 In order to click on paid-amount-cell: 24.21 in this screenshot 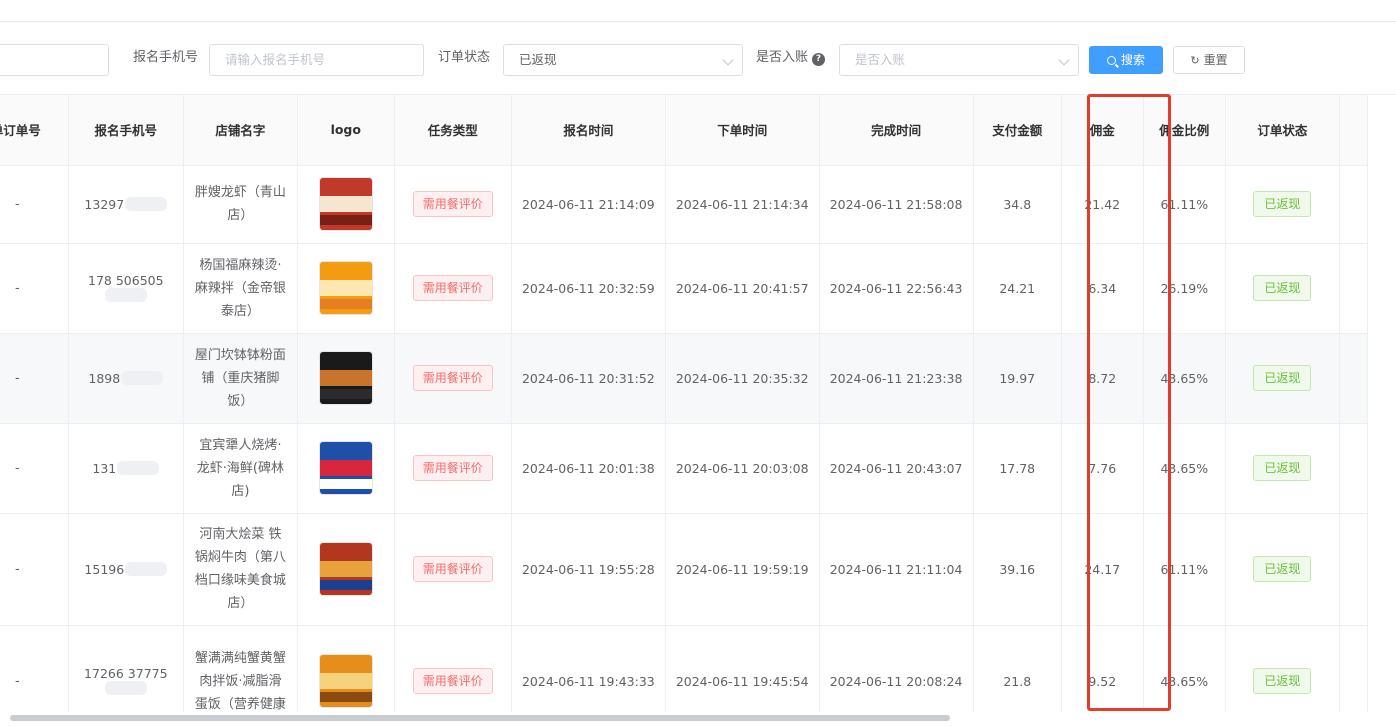, I will do `click(1017, 288)`.